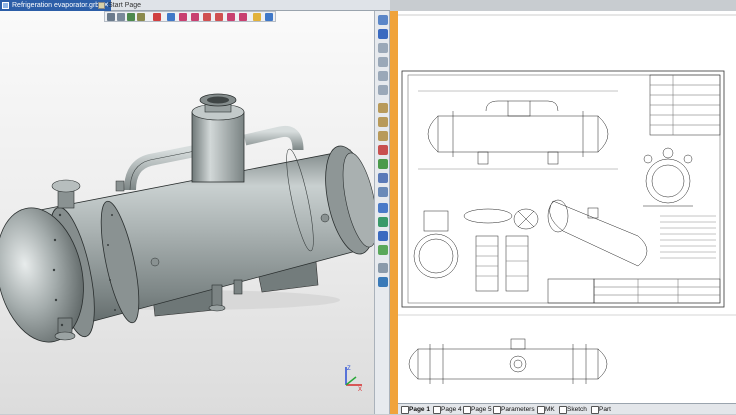 The image size is (736, 415). What do you see at coordinates (5, 5) in the screenshot?
I see `document-icon` at bounding box center [5, 5].